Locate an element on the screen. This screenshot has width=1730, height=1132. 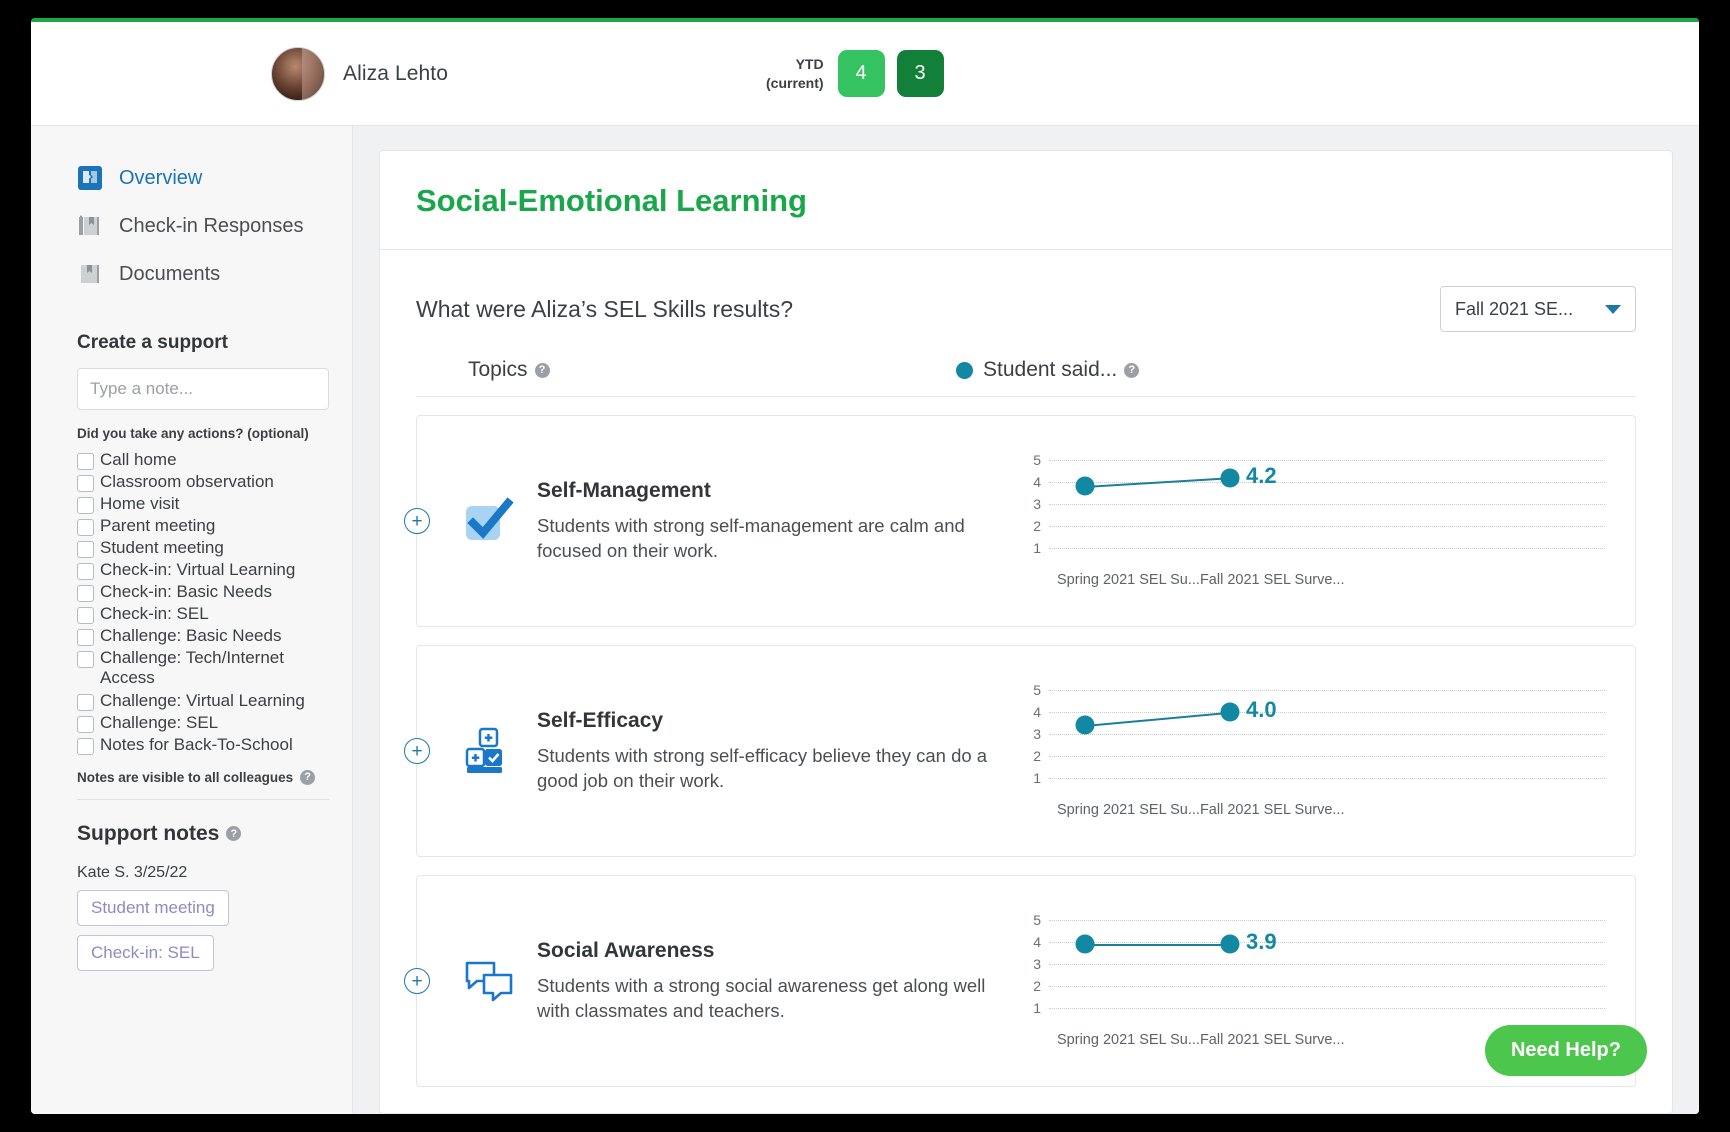
sidebar-item-label: Documents is located at coordinates (170, 273).